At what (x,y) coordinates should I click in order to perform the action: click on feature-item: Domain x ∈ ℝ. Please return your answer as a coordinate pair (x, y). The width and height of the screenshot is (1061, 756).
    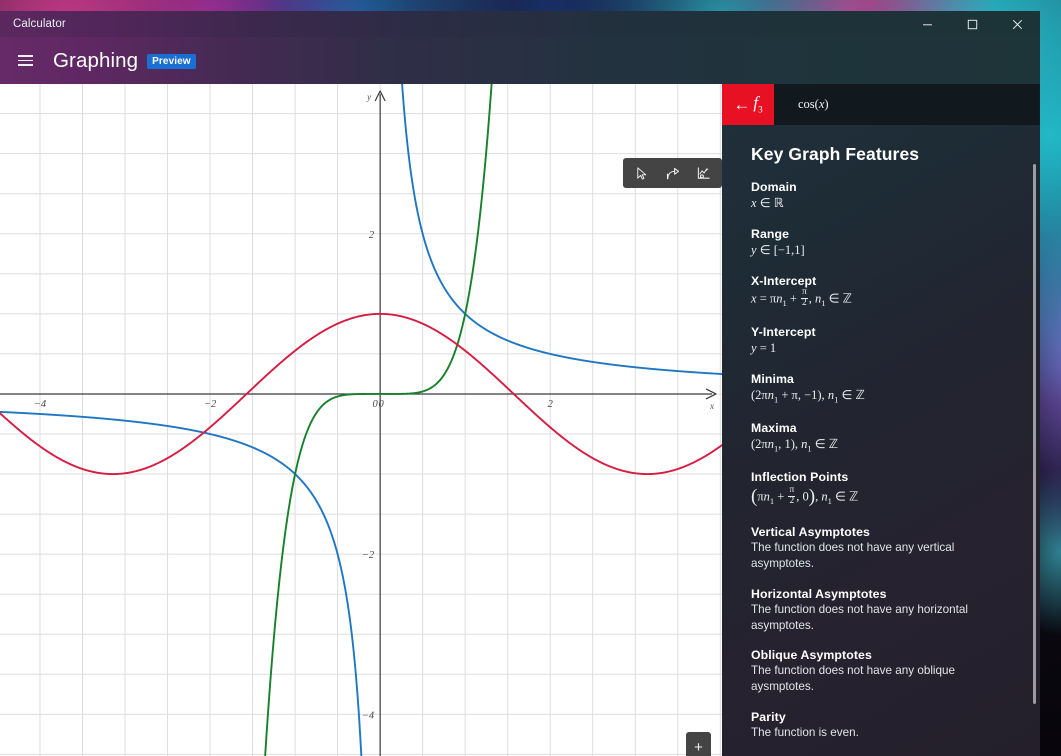
    Looking at the image, I should click on (884, 196).